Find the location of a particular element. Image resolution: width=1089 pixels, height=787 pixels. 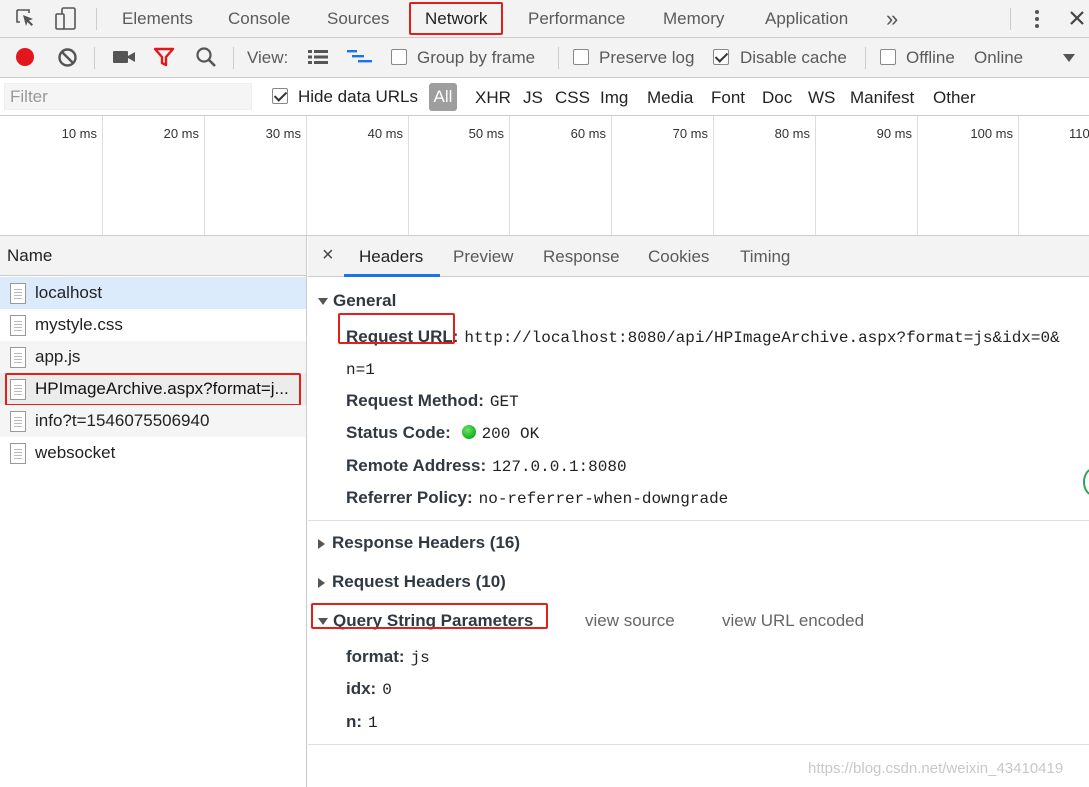

request-name: info?t=1546075506940 is located at coordinates (122, 420).